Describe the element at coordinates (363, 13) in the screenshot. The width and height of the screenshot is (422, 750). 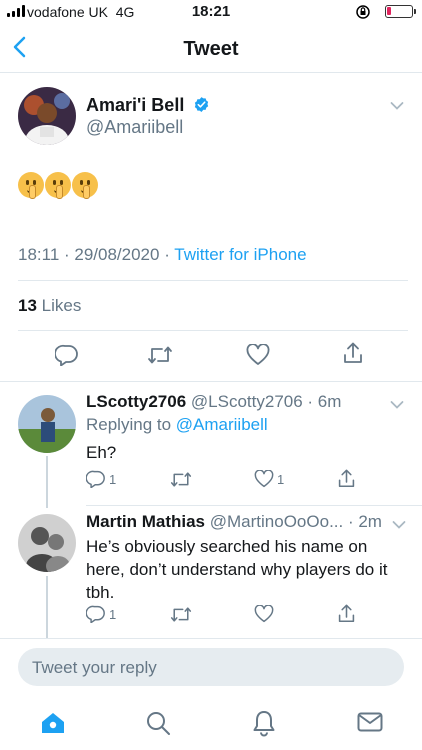
I see `orientation-lock-icon` at that location.